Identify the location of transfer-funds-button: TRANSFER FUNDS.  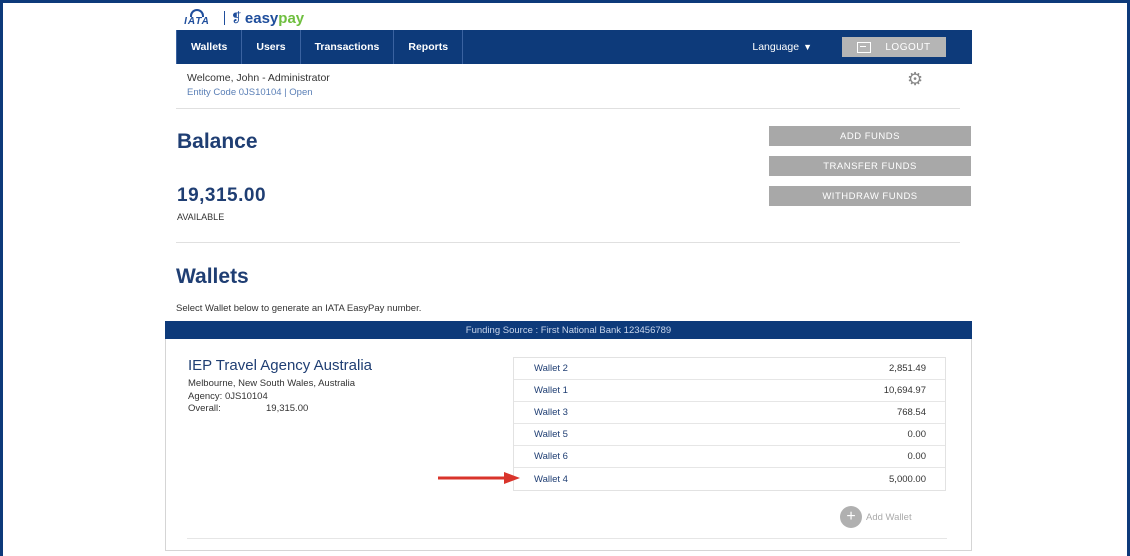
(870, 166).